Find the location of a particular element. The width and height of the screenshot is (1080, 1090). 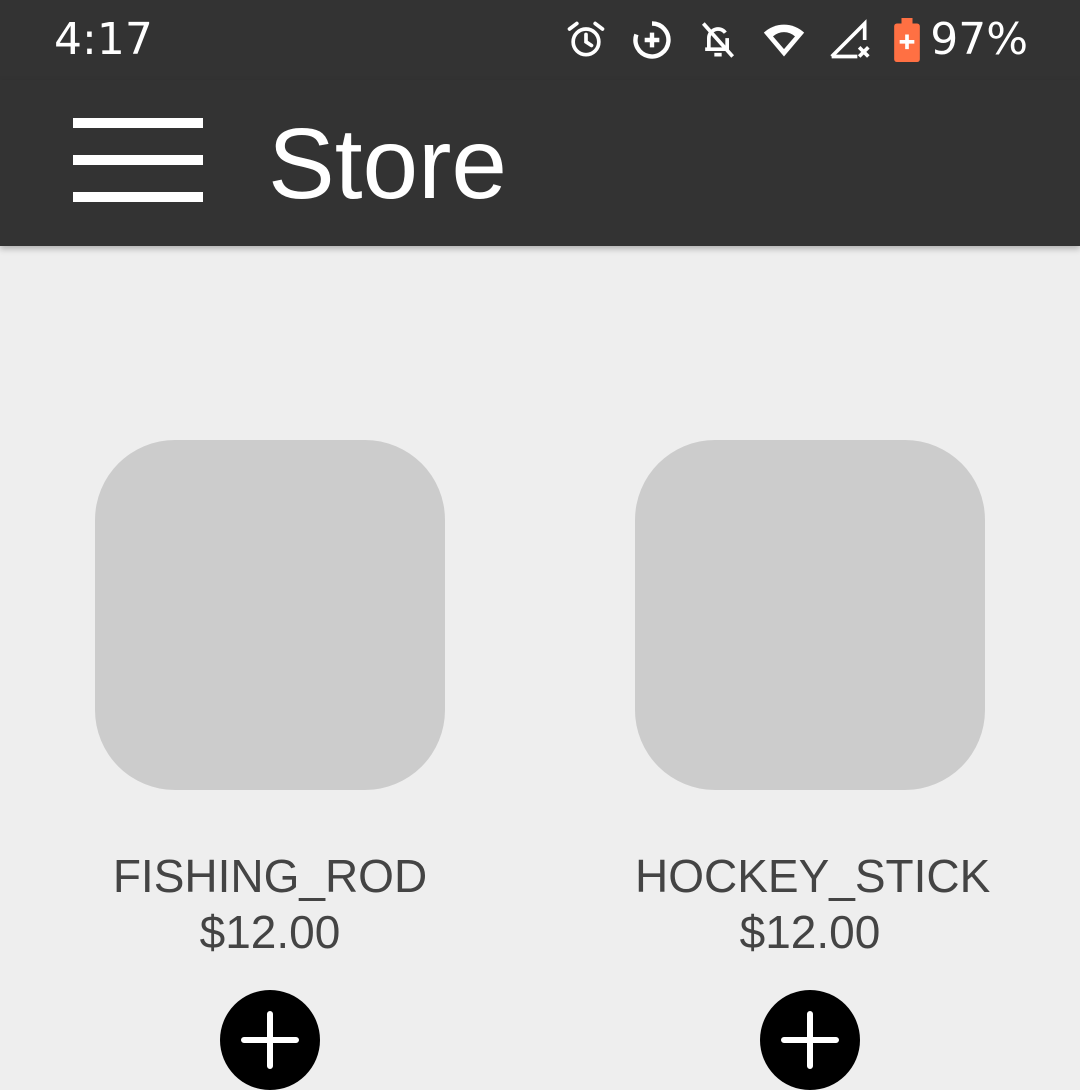

notifications-off-icon is located at coordinates (718, 40).